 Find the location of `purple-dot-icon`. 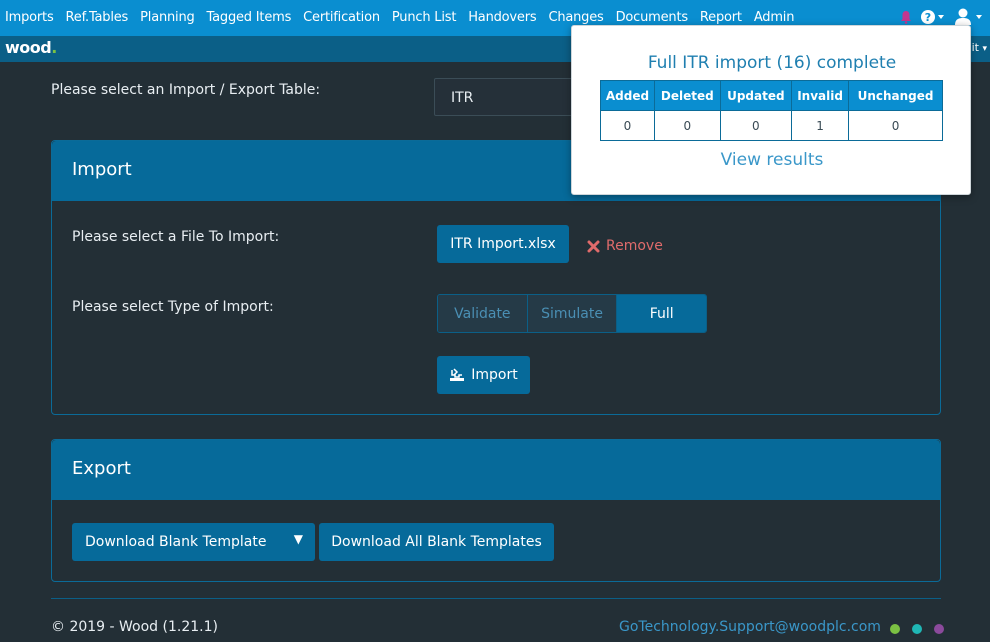

purple-dot-icon is located at coordinates (939, 629).